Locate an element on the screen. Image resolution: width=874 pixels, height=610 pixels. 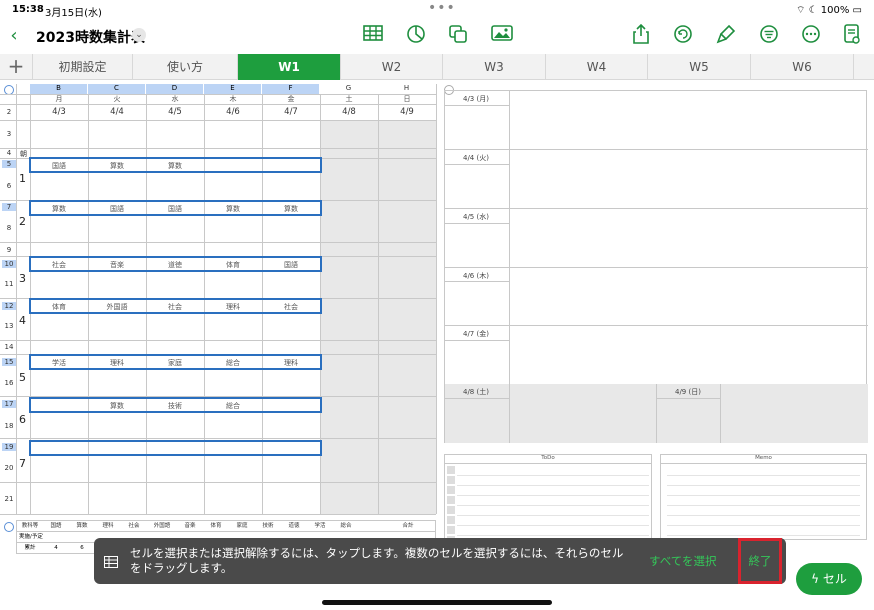
tab-w2: W2 is located at coordinates (392, 67).